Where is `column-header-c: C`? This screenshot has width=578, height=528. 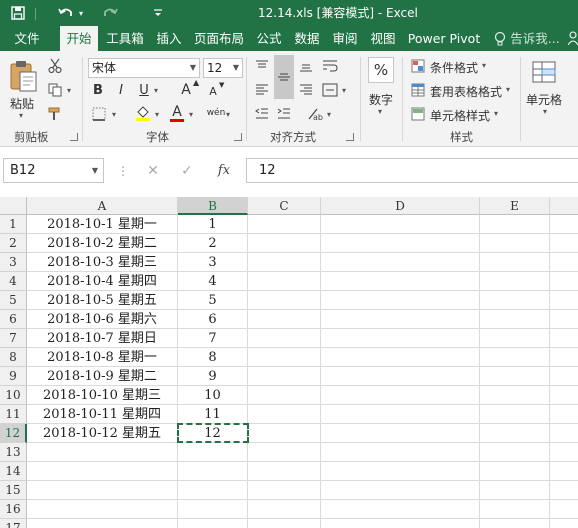 column-header-c: C is located at coordinates (284, 206).